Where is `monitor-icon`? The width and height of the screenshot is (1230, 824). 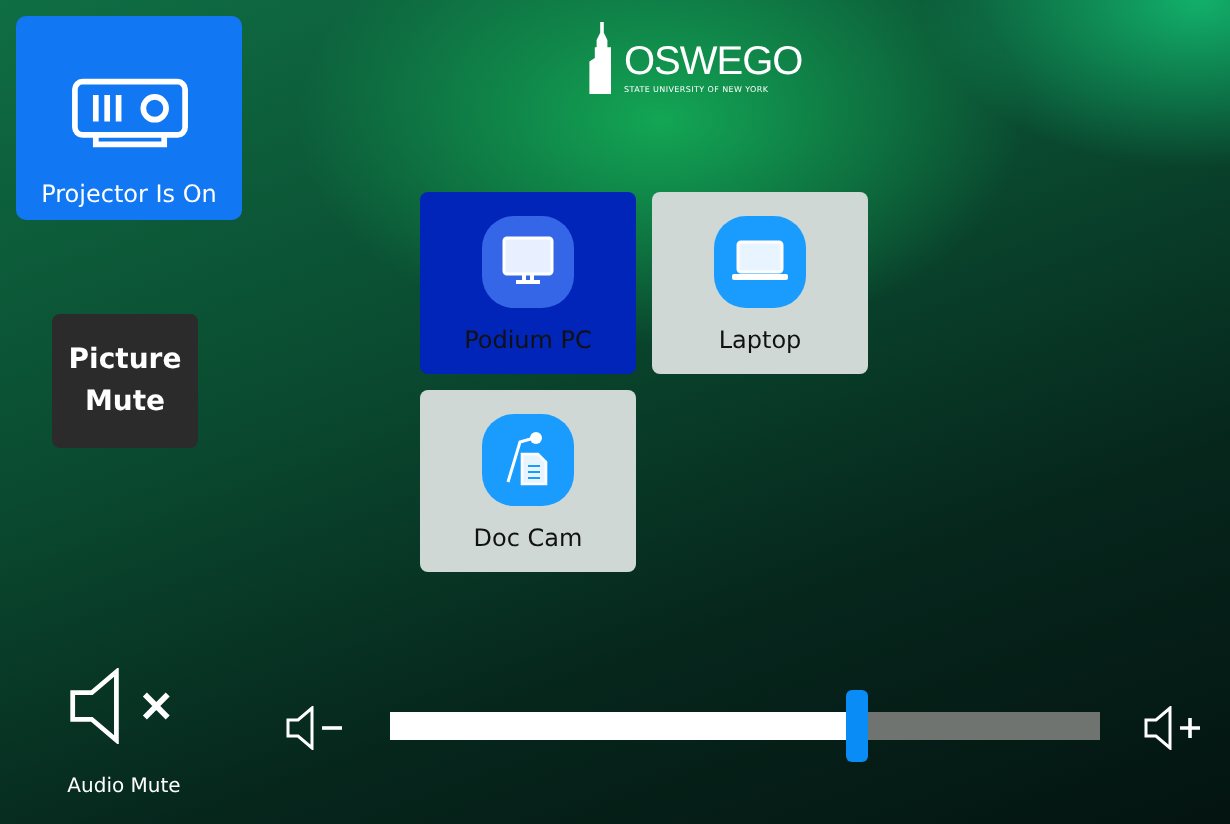
monitor-icon is located at coordinates (528, 262).